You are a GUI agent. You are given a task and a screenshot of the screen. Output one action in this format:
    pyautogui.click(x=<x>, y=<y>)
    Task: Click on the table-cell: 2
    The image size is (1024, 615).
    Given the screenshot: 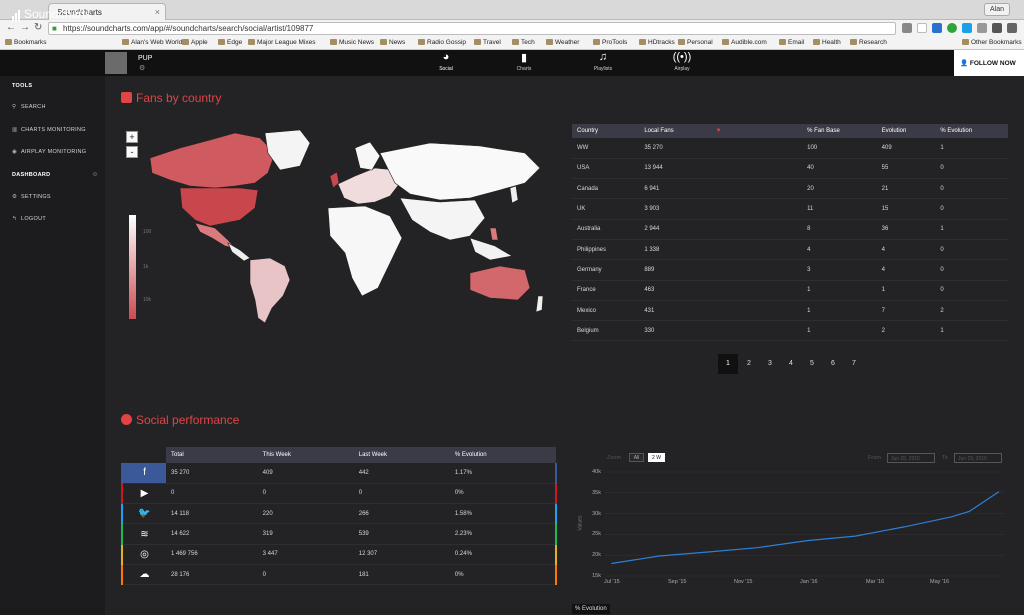 What is the action you would take?
    pyautogui.click(x=971, y=311)
    